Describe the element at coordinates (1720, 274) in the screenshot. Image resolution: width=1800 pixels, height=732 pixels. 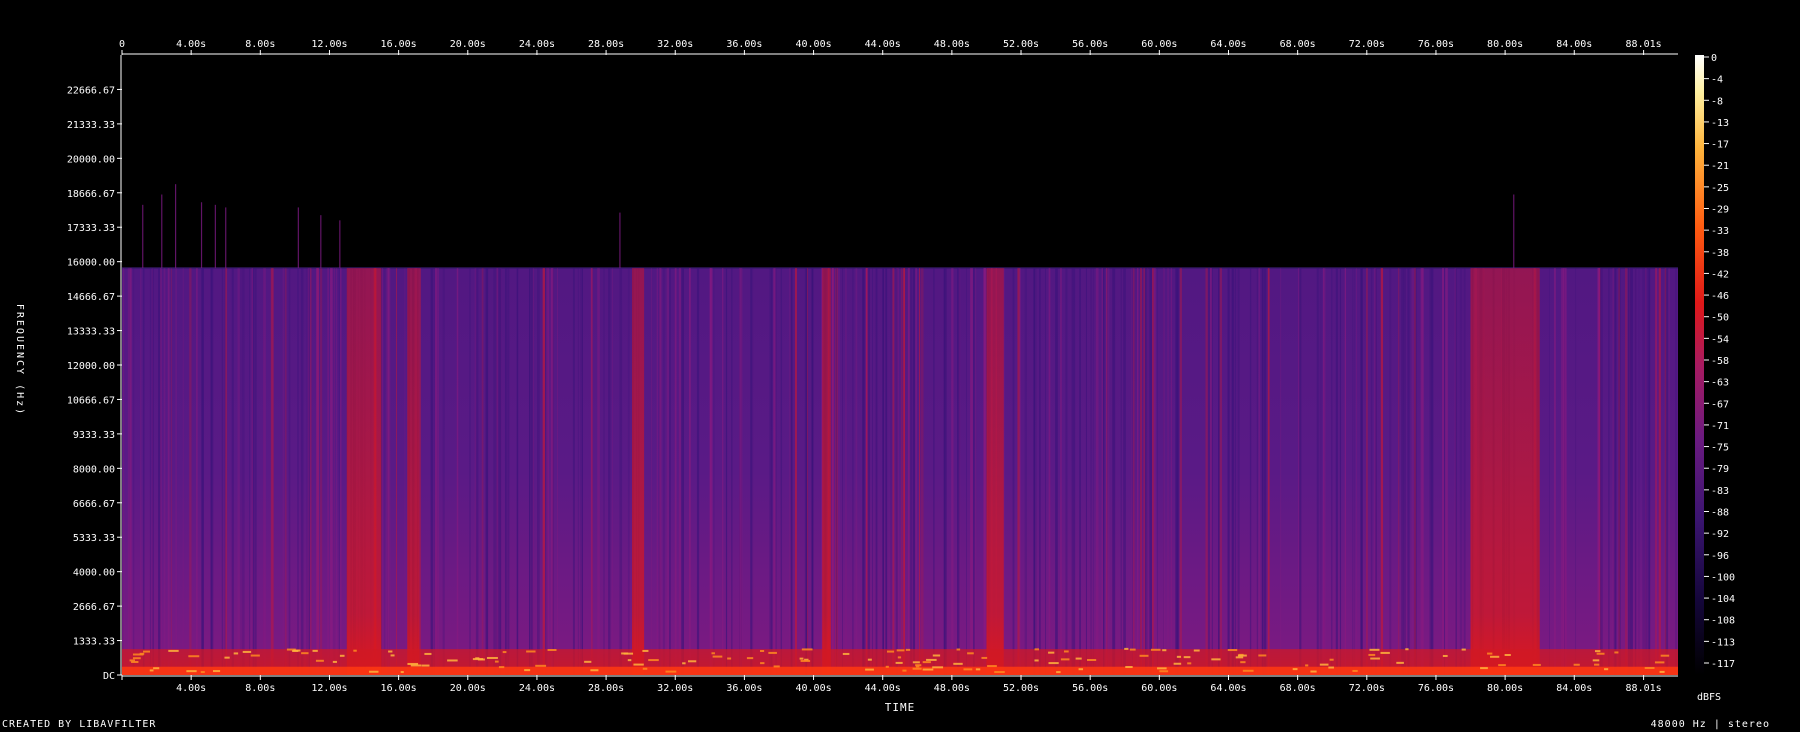
I see `colorbar-tick-label: -42` at that location.